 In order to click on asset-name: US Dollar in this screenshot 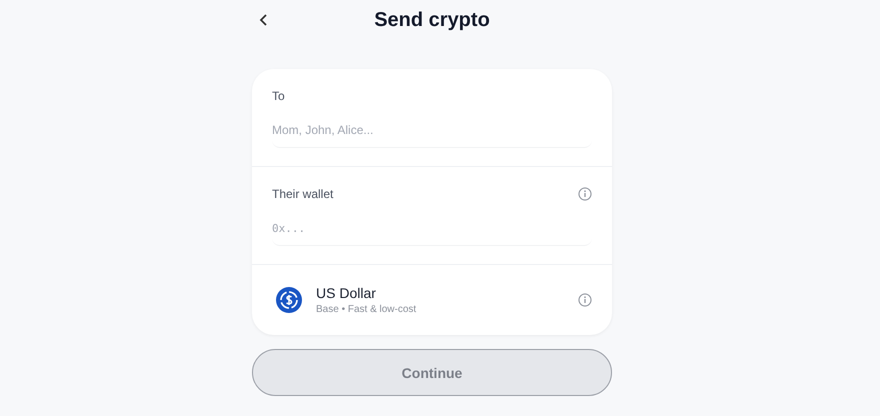, I will do `click(346, 293)`.